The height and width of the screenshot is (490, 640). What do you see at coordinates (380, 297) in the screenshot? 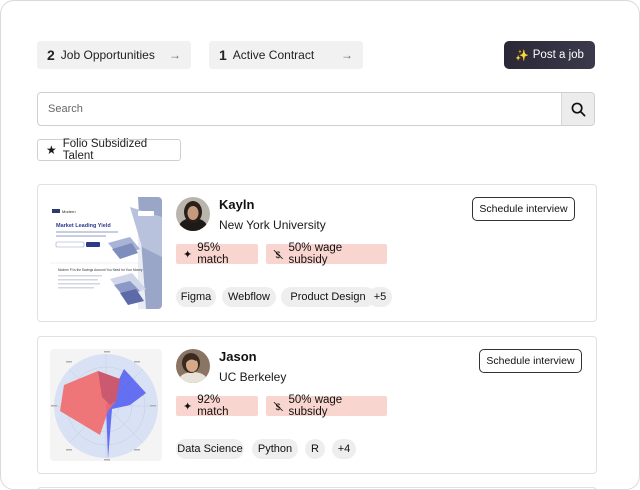
I see `skill-more-chip: +5` at bounding box center [380, 297].